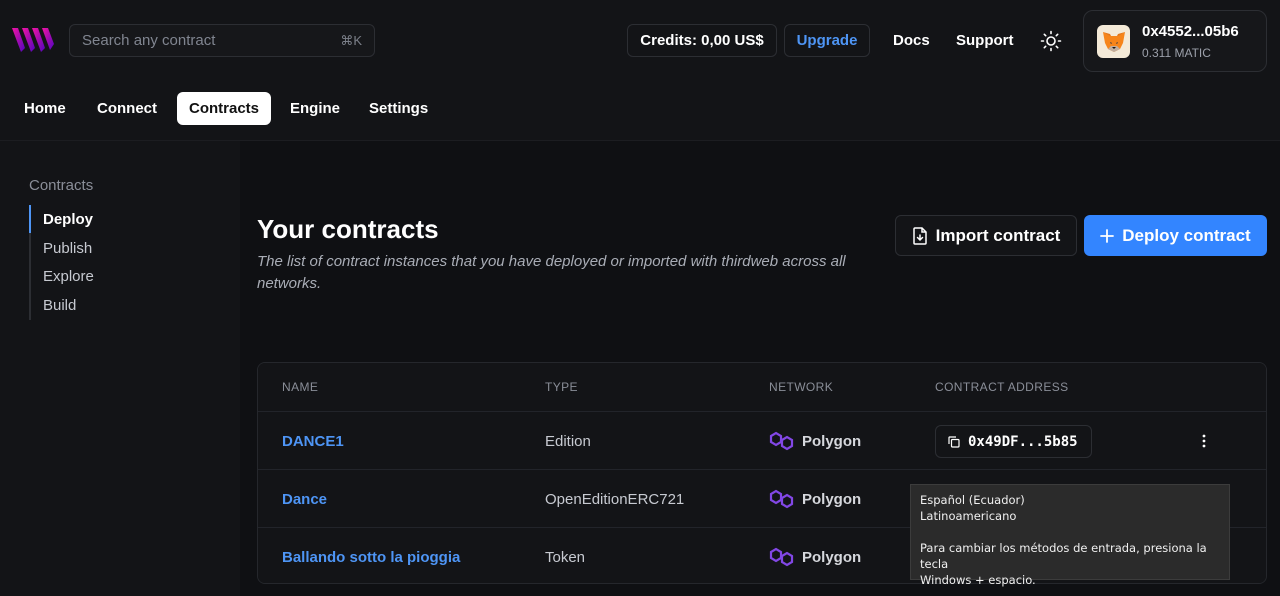  I want to click on search-input: Search any contract ⌘K, so click(222, 40).